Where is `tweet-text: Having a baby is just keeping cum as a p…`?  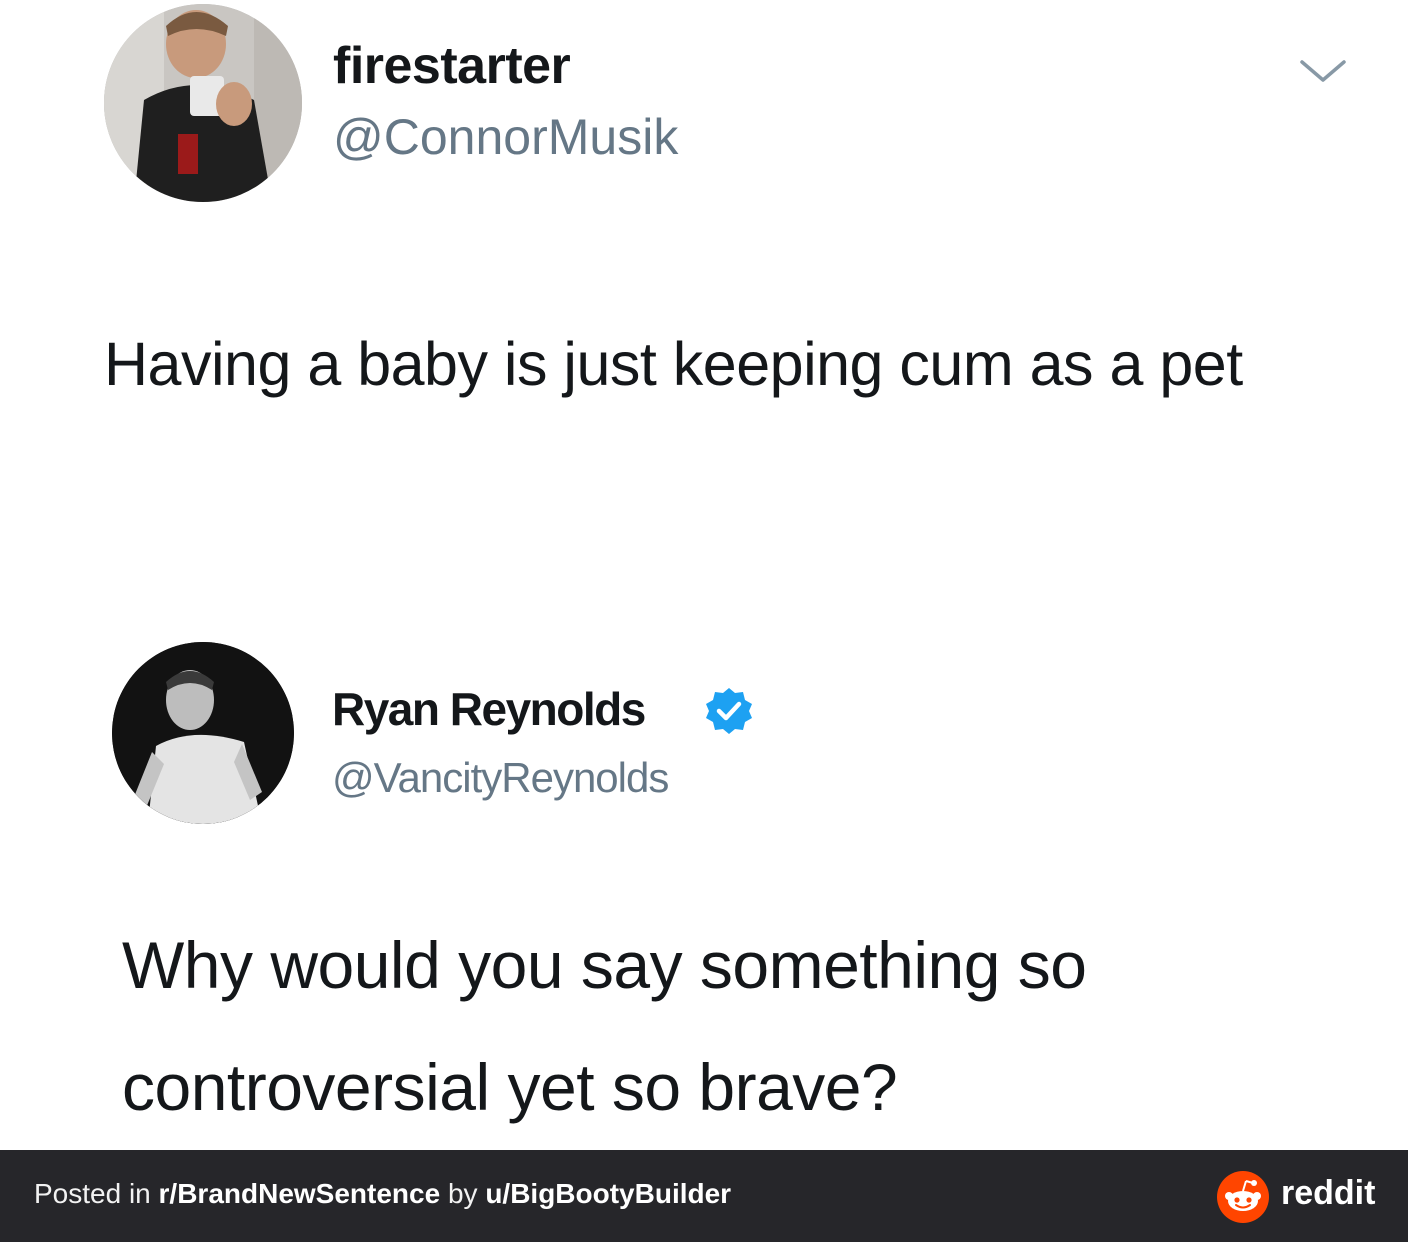 tweet-text: Having a baby is just keeping cum as a p… is located at coordinates (673, 364).